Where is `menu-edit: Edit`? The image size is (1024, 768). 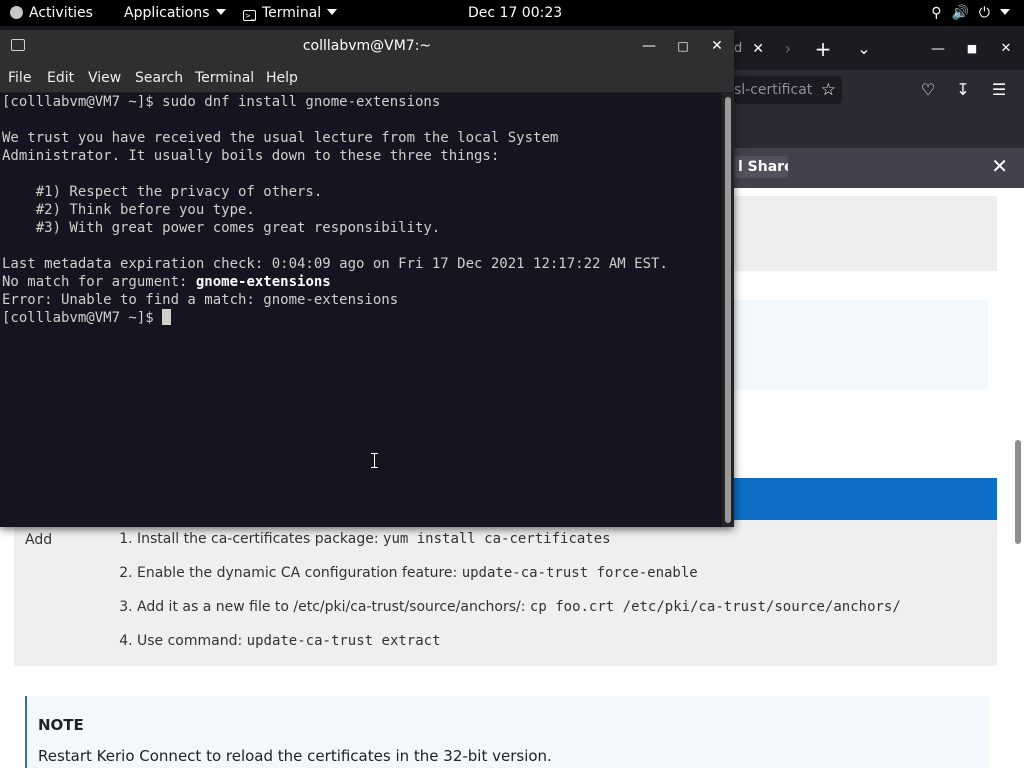
menu-edit: Edit is located at coordinates (60, 78).